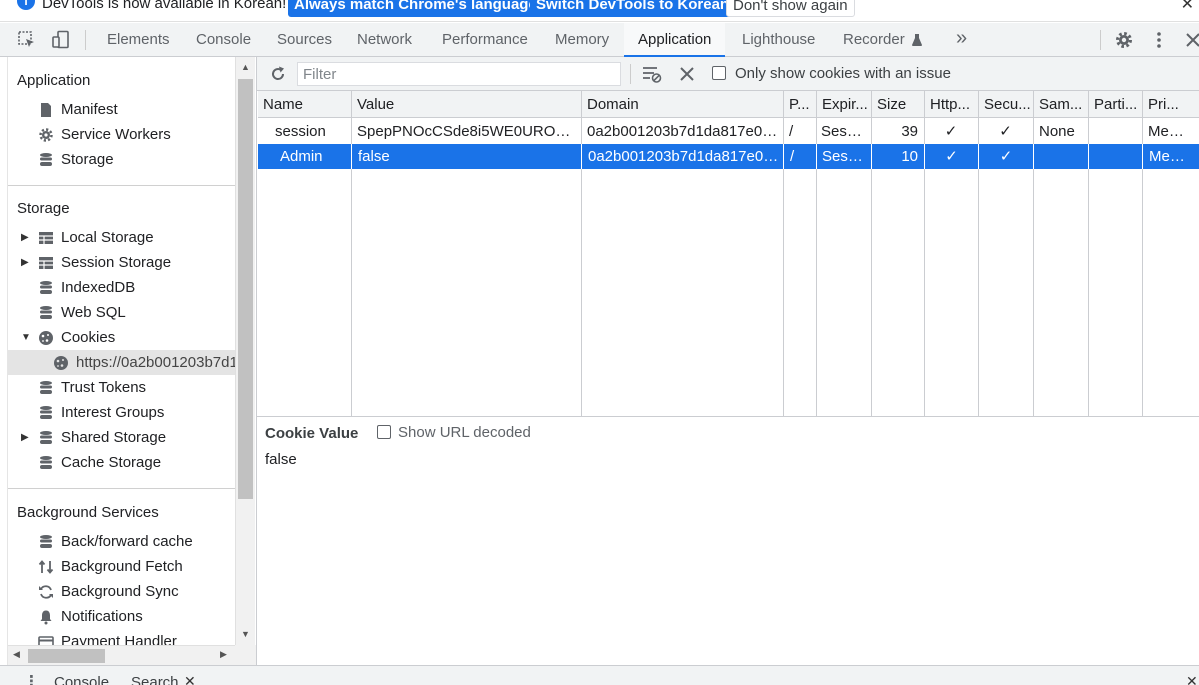  I want to click on sidebar-item-label: Local Storage, so click(107, 237).